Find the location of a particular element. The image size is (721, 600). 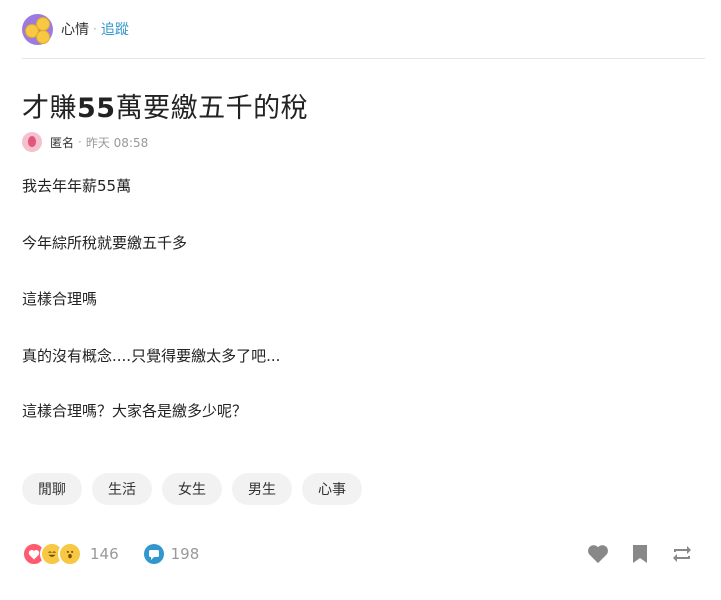

tag-life: 生活 is located at coordinates (122, 489).